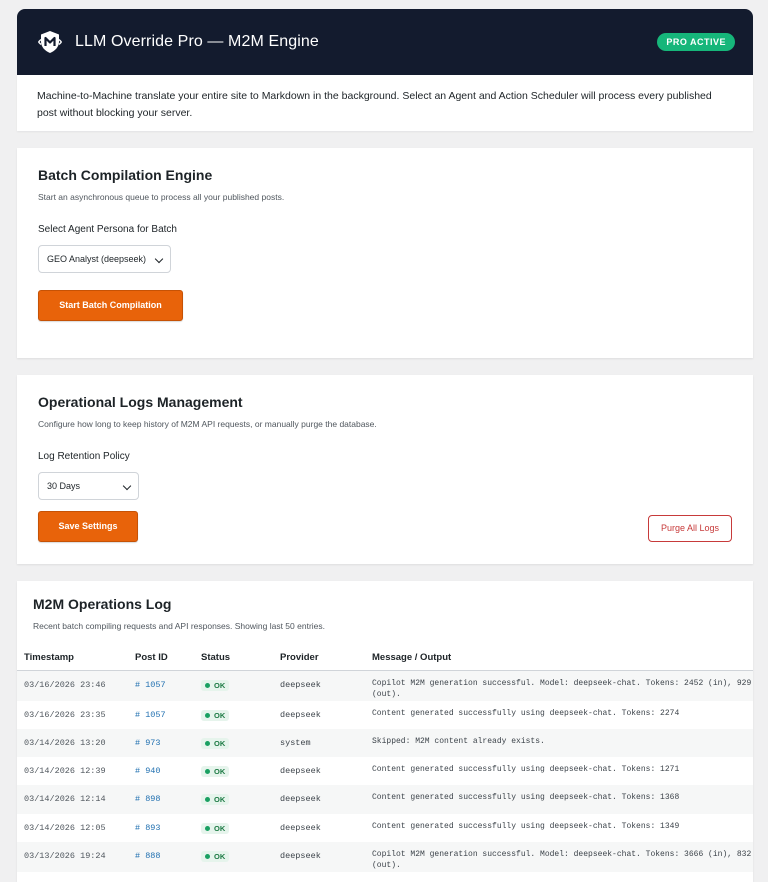  Describe the element at coordinates (197, 41) in the screenshot. I see `page-title: LLM Override Pro — M2M Engine` at that location.